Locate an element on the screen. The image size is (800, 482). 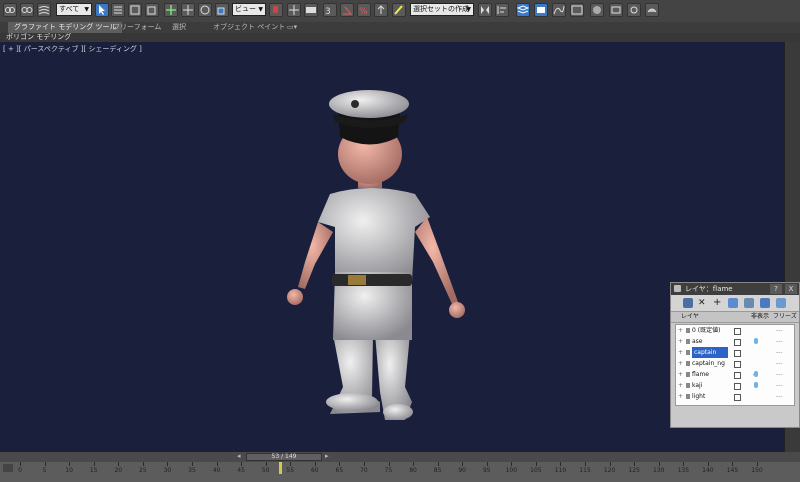
spinner-snap-icon is located at coordinates (381, 10).